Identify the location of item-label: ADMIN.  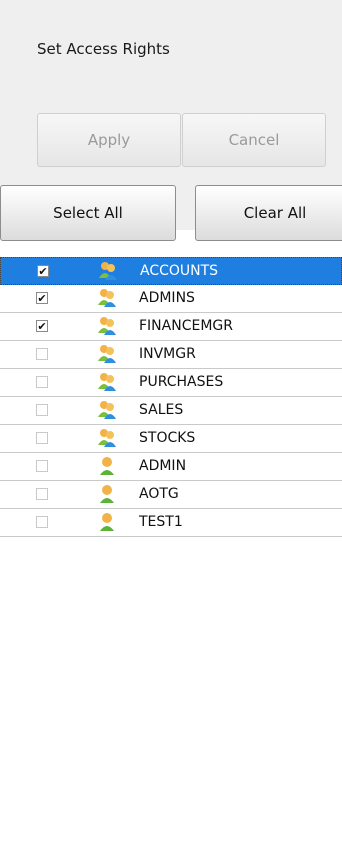
(163, 466).